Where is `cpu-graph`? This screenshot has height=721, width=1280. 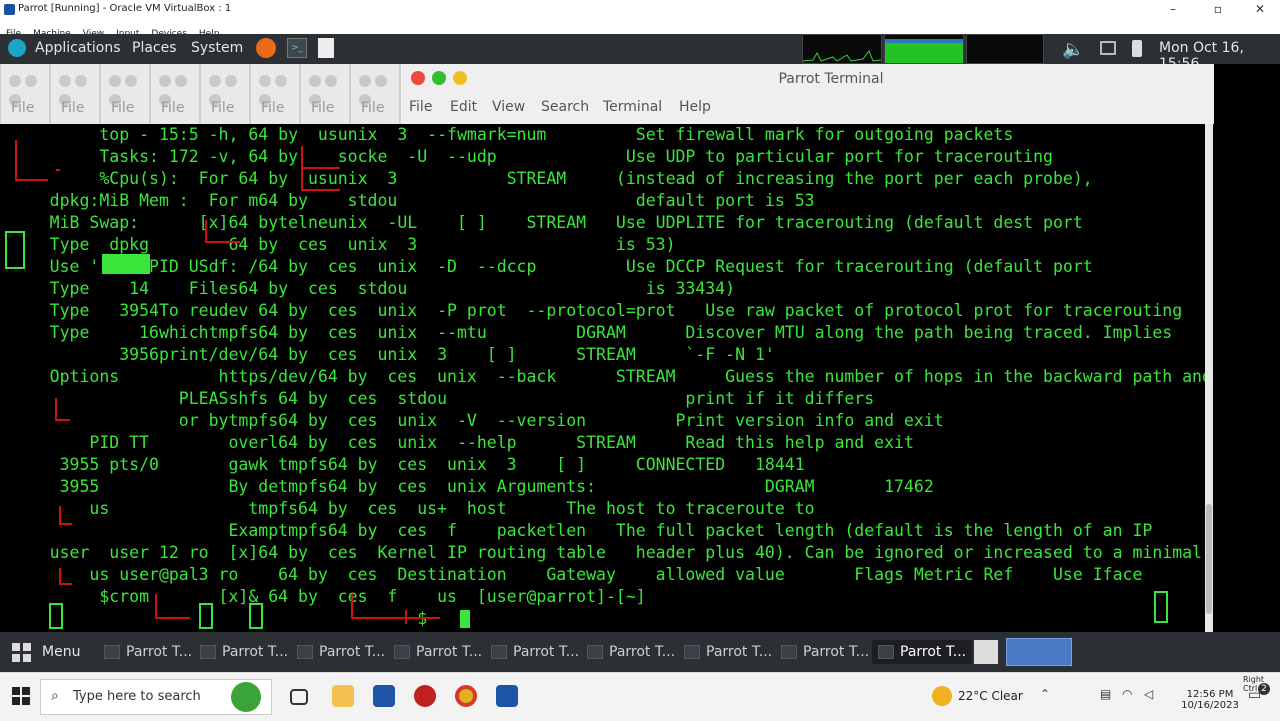
cpu-graph is located at coordinates (842, 49).